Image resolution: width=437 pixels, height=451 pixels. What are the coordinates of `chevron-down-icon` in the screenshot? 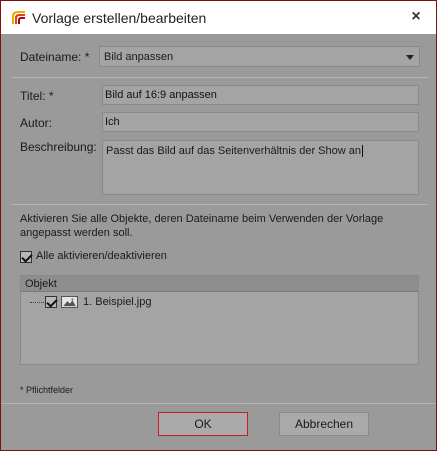 It's located at (410, 57).